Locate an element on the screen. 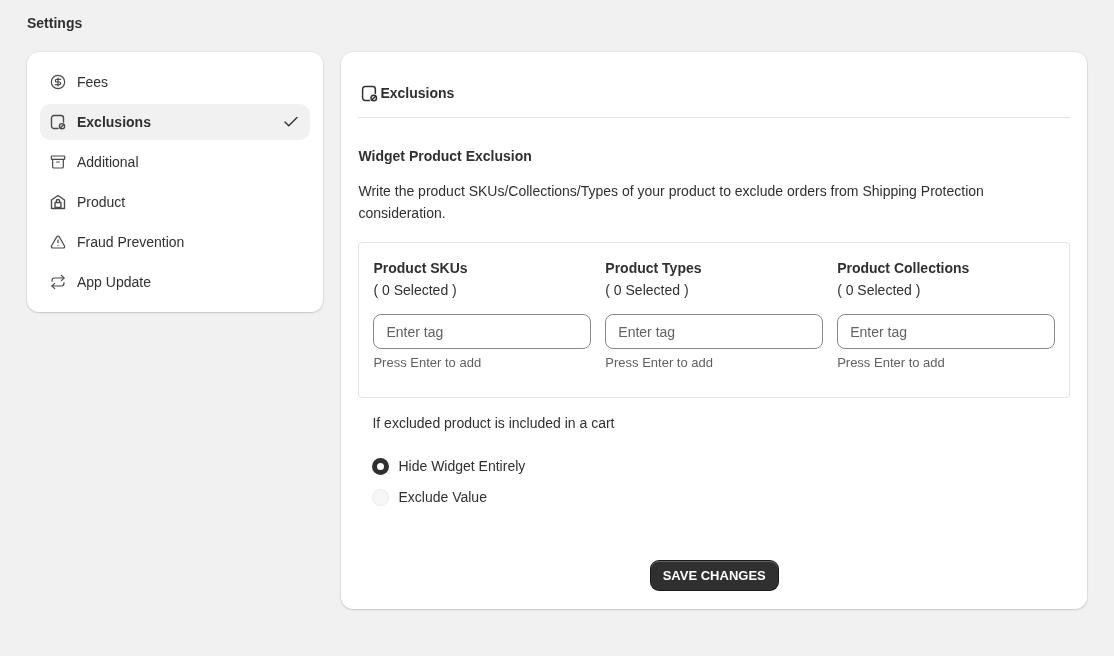  sidebar-item: Fees is located at coordinates (175, 82).